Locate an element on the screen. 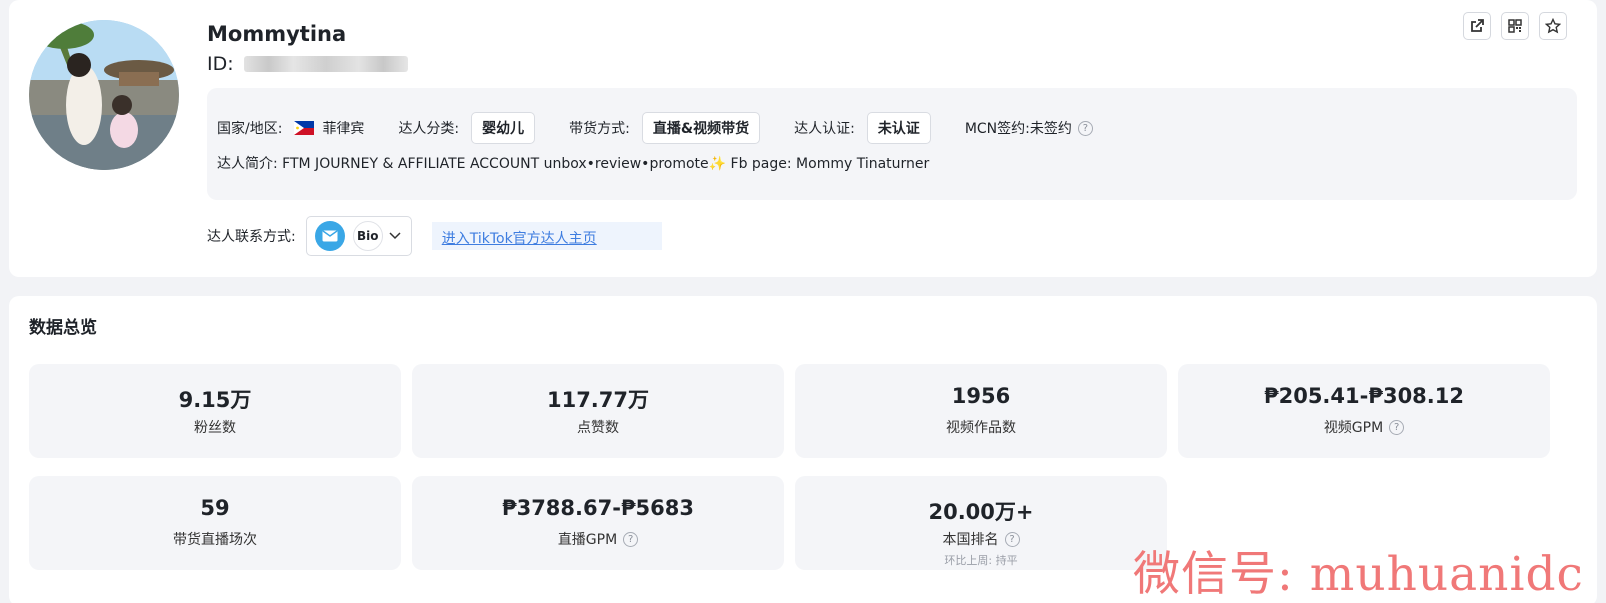  stat-label: 粉丝数 is located at coordinates (215, 428).